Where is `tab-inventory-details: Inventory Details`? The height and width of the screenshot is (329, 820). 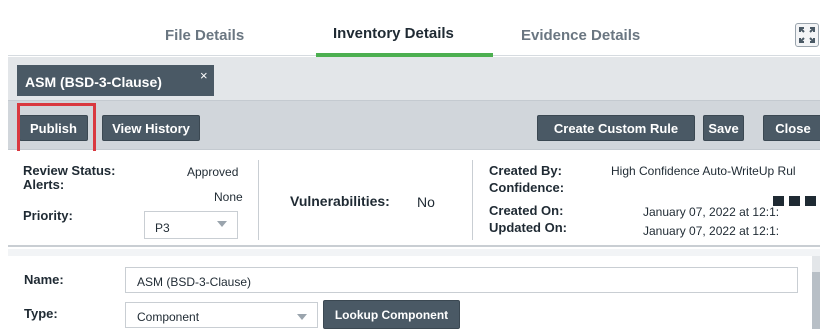 tab-inventory-details: Inventory Details is located at coordinates (393, 33).